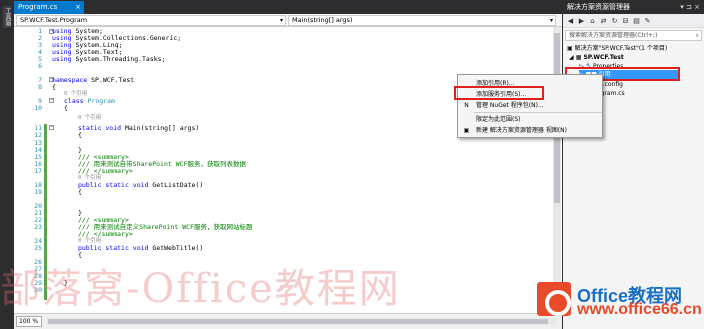 This screenshot has width=704, height=329. Describe the element at coordinates (639, 309) in the screenshot. I see `logo-url: www.office66.cn` at that location.